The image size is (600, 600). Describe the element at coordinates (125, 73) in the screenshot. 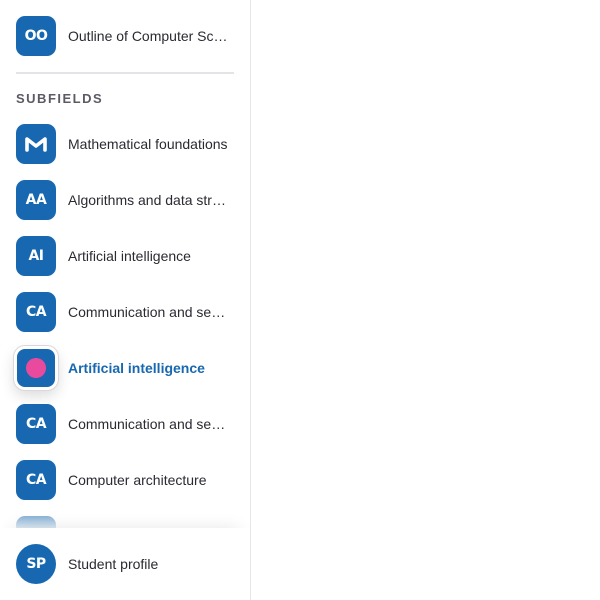

I see `sidebar-divider` at that location.